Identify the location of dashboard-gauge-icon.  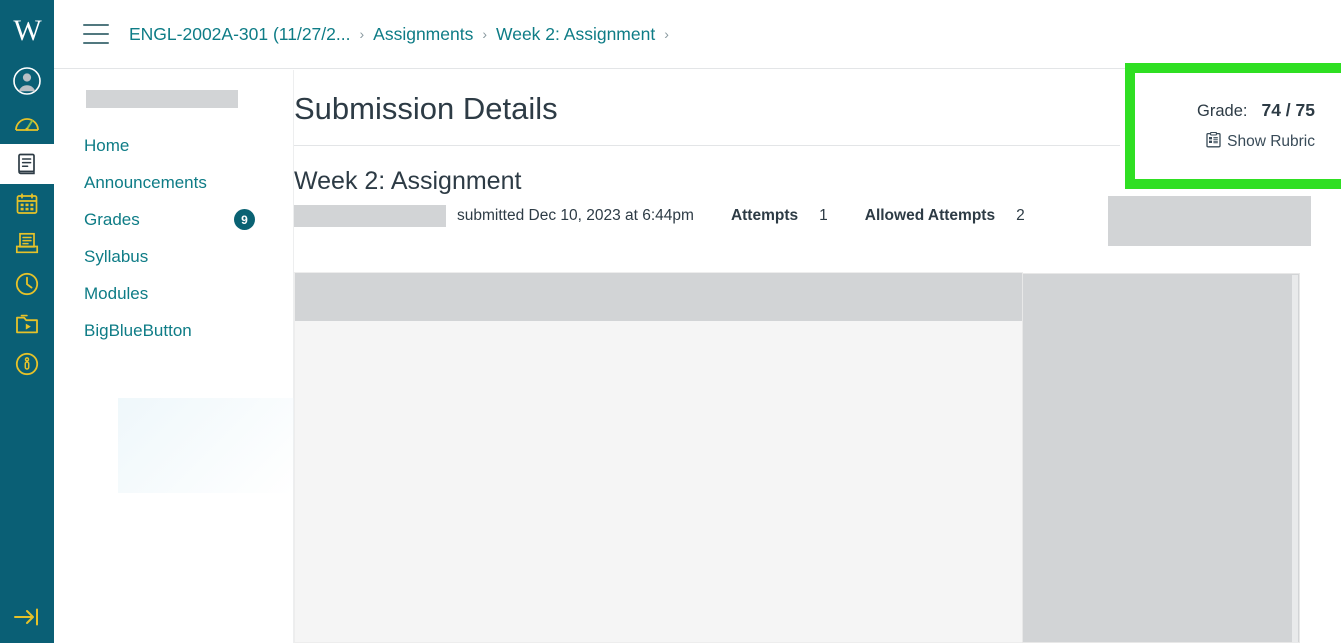
(27, 124).